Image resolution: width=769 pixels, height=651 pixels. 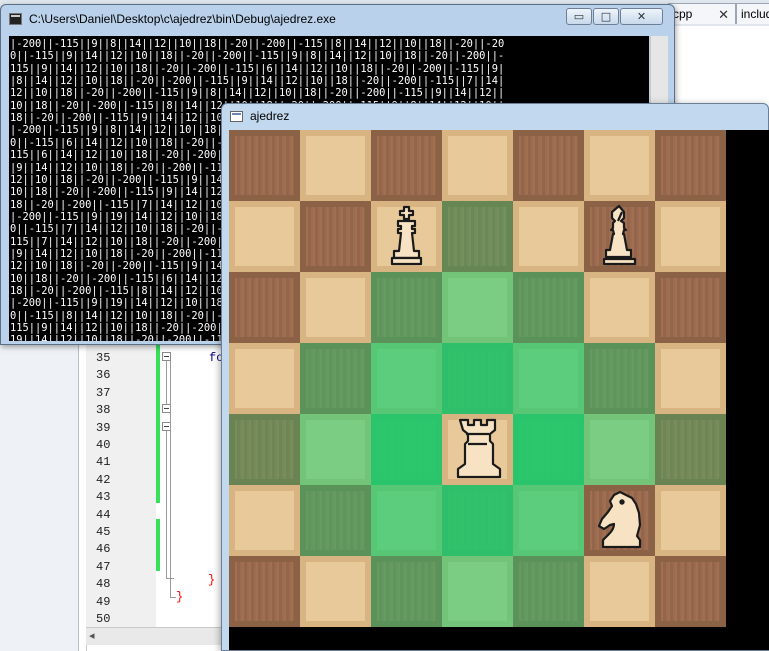 I want to click on chess-window-title: ajedrez, so click(x=270, y=116).